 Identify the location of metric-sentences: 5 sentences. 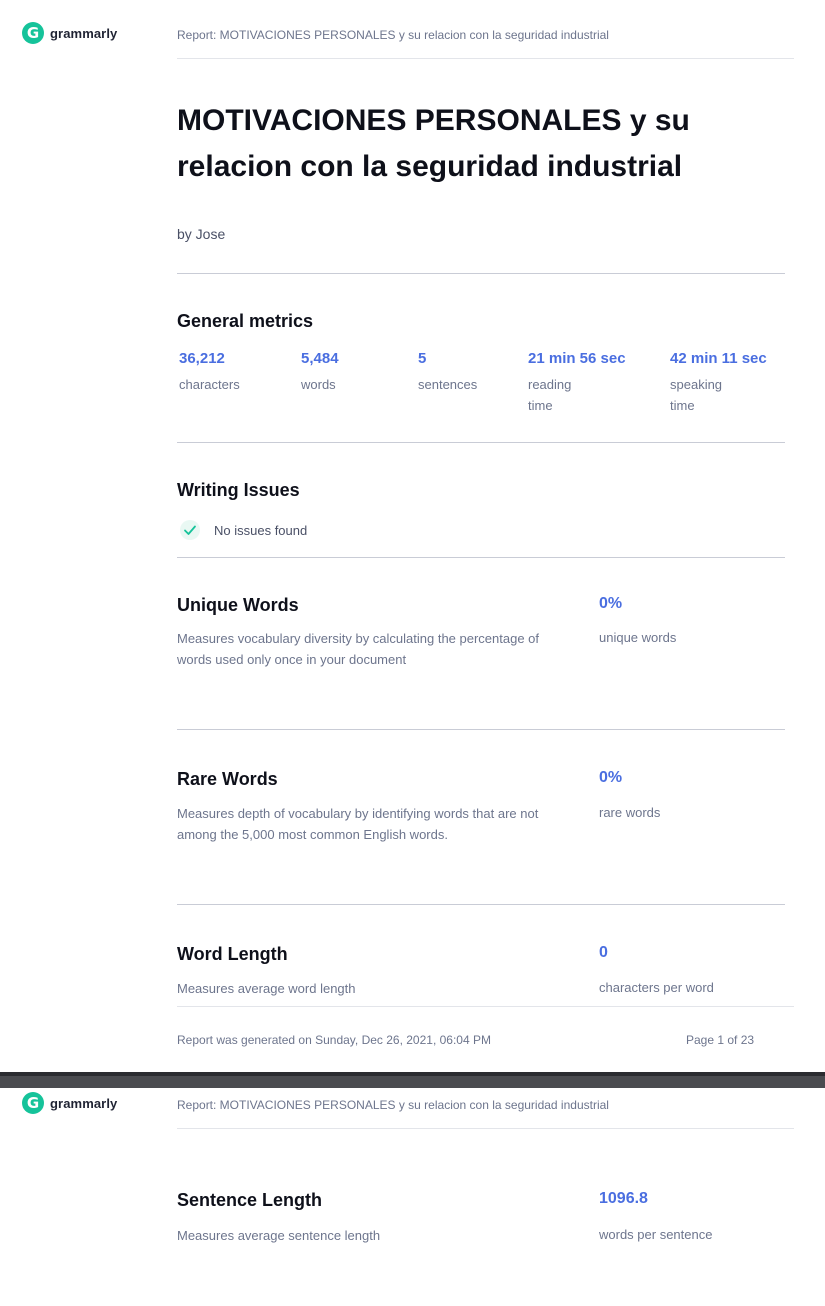
(463, 372).